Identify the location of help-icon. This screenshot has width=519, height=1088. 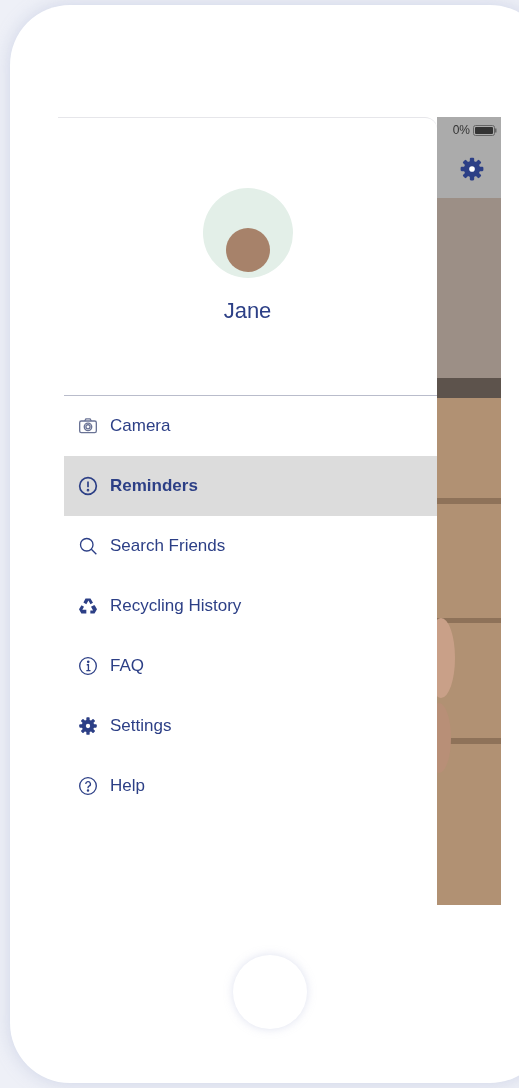
(88, 786).